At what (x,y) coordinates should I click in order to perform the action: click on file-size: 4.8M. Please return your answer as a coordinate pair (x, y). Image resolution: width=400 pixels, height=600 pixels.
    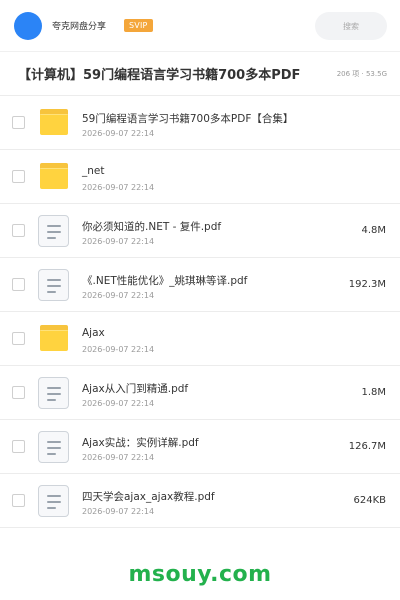
    Looking at the image, I should click on (373, 230).